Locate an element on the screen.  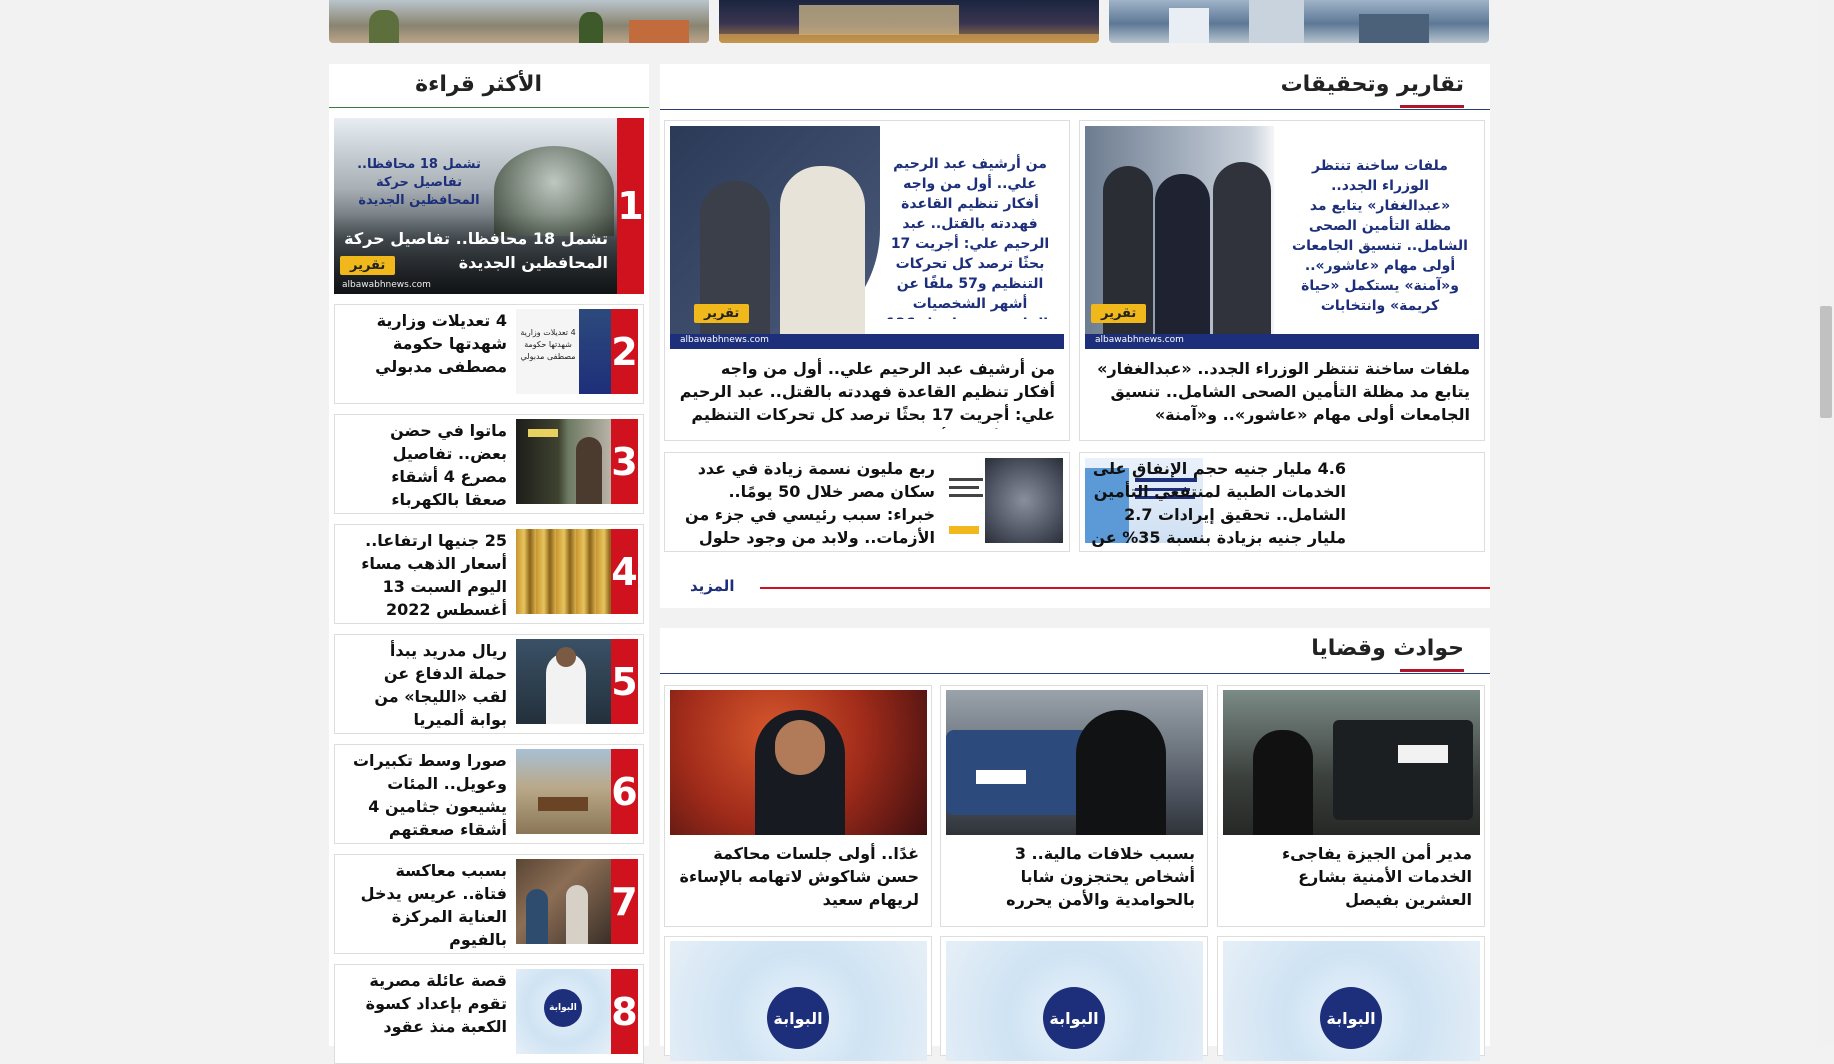
incident-card-2-image is located at coordinates (1074, 762).